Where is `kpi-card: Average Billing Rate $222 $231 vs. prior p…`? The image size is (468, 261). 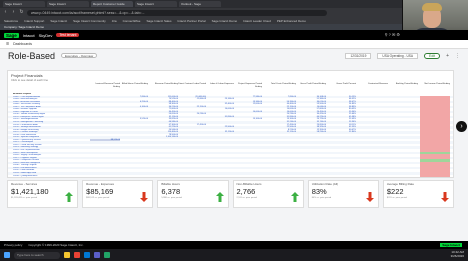
kpi-card: Average Billing Rate $222 $231 vs. prior p… is located at coordinates (418, 194).